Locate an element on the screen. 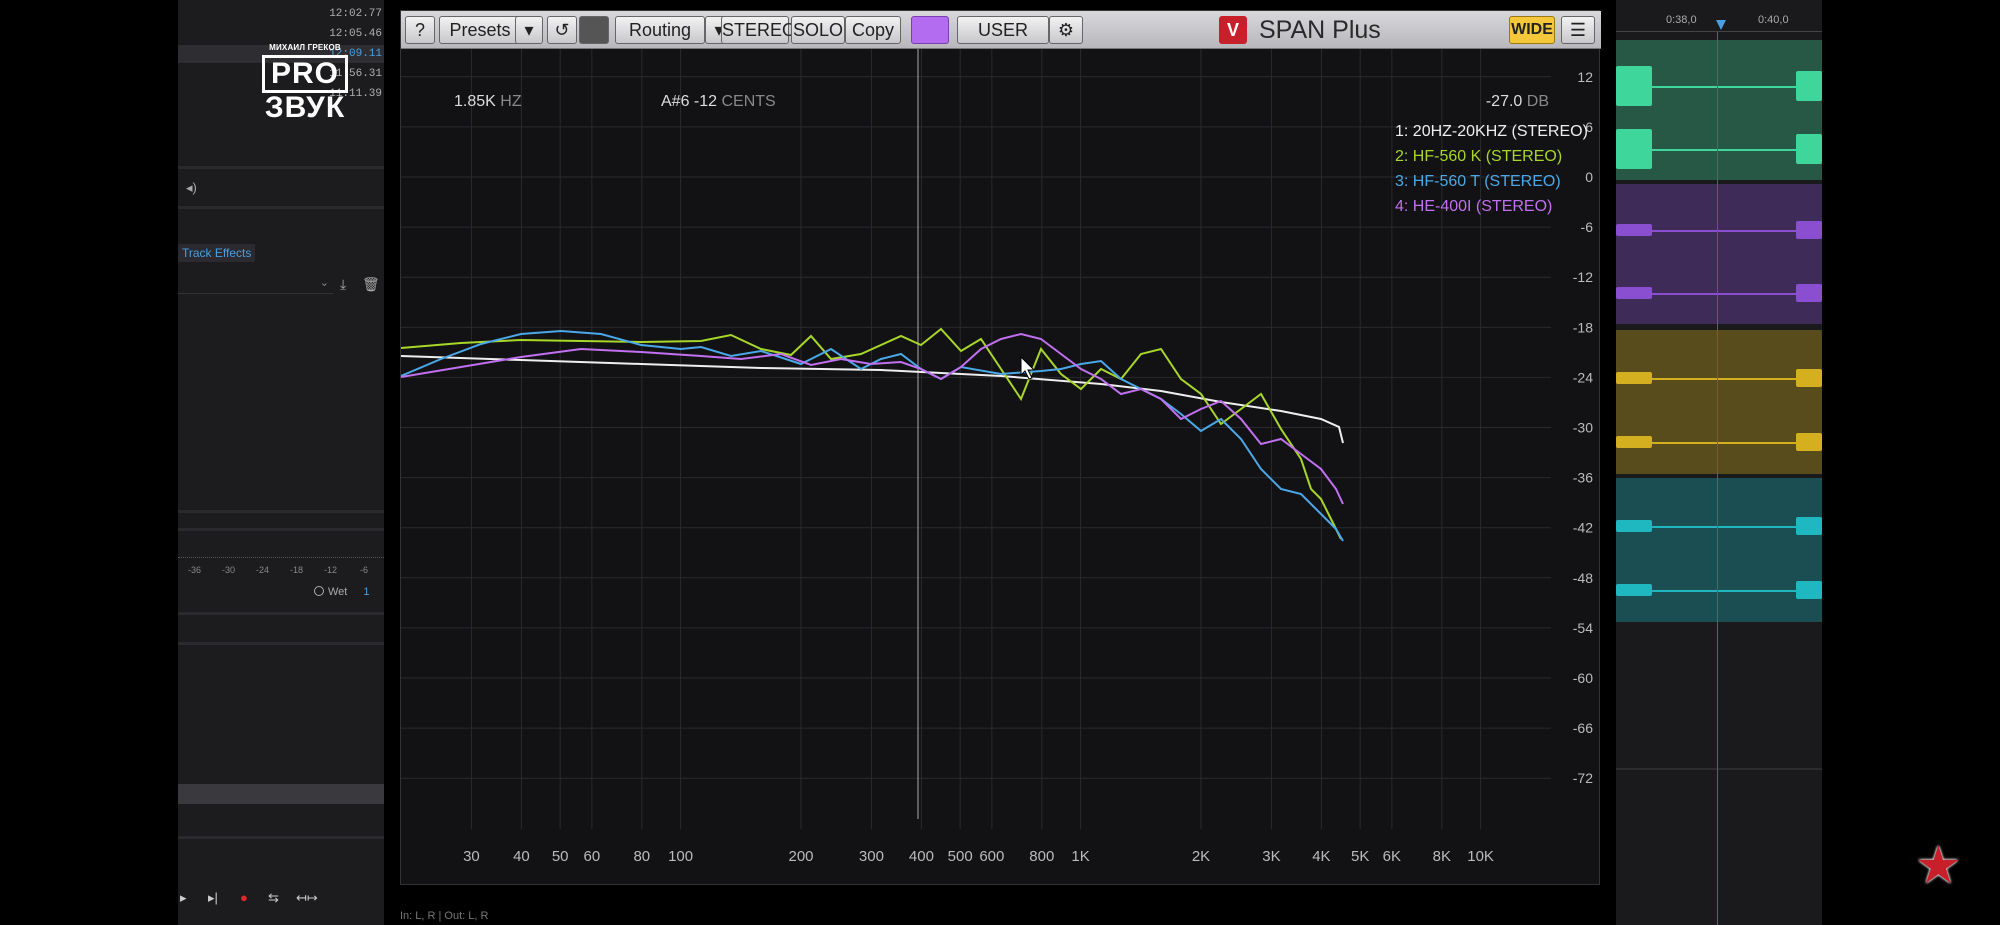  presets-button: Presets is located at coordinates (480, 30).